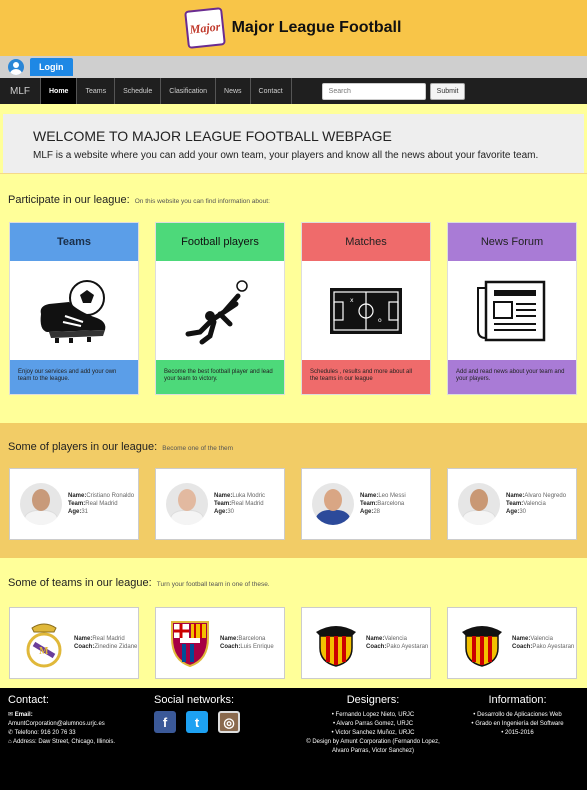  I want to click on nav-item-teams: Teams, so click(95, 91).